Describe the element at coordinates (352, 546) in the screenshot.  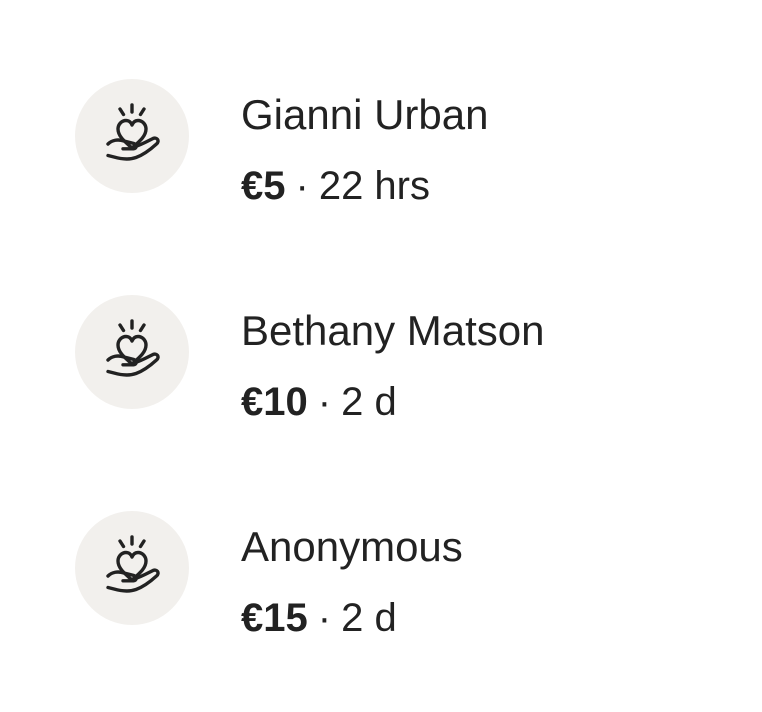
I see `donor-name: Anonymous` at that location.